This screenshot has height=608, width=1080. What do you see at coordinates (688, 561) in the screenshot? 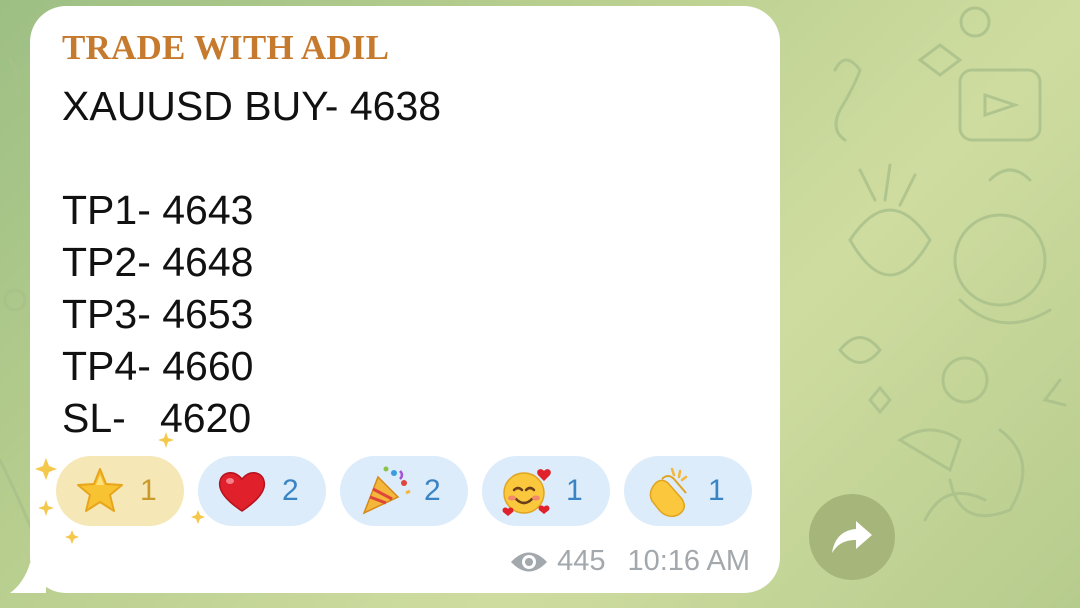
I see `message-time: 10:16 AM` at bounding box center [688, 561].